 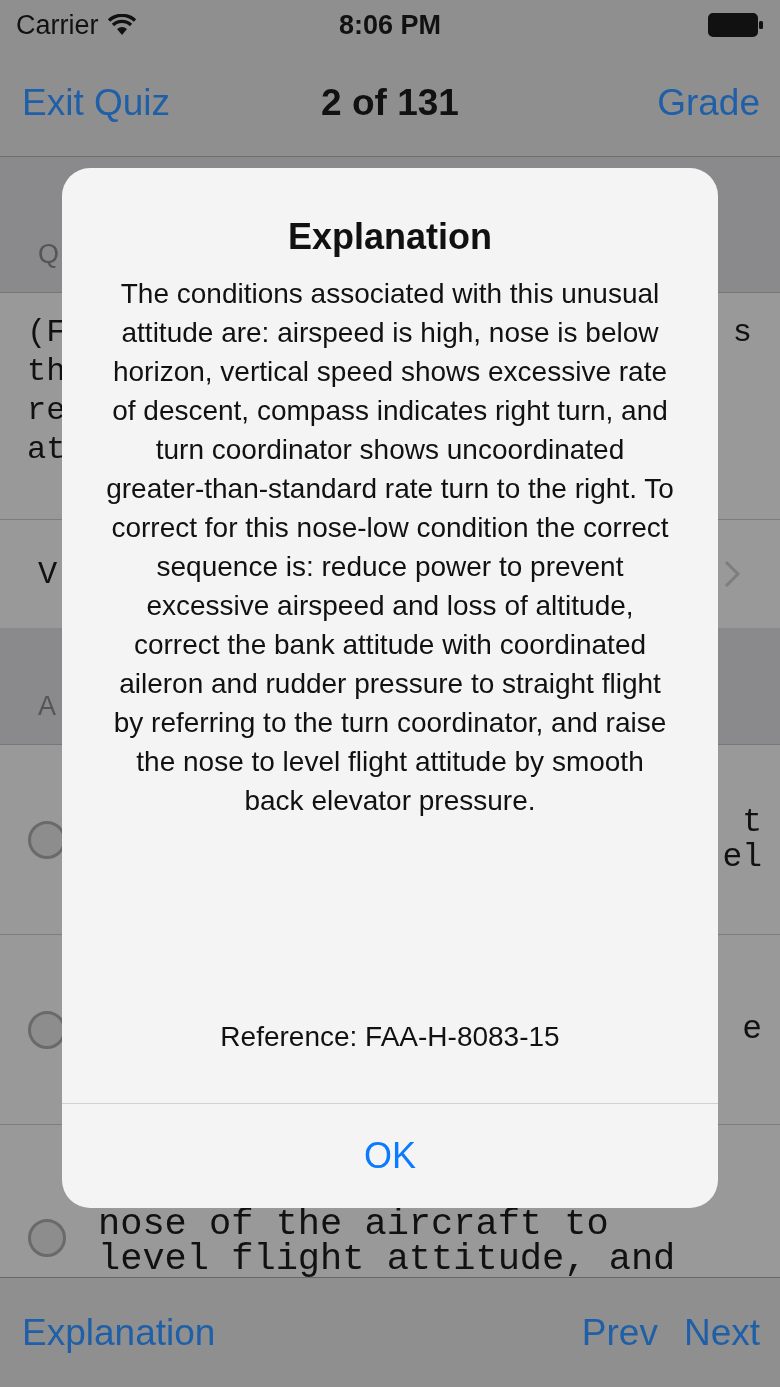 I want to click on question-text: (F, so click(x=46, y=332).